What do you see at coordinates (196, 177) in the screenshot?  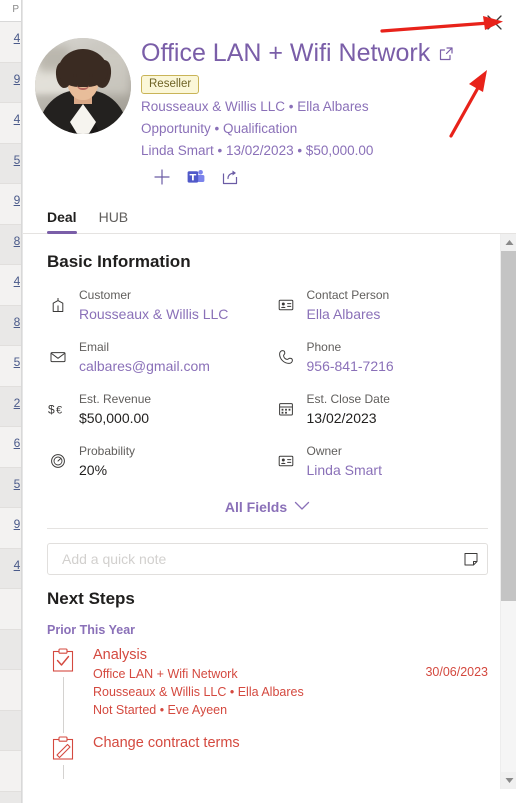 I see `microsoft-teams-icon` at bounding box center [196, 177].